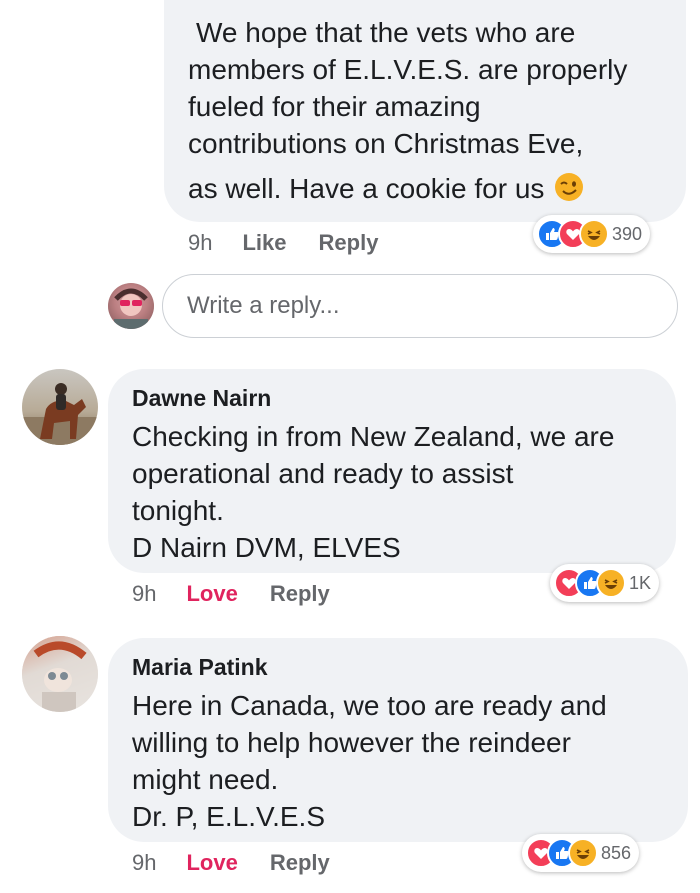 The height and width of the screenshot is (893, 700). Describe the element at coordinates (616, 852) in the screenshot. I see `reaction-count: 856` at that location.